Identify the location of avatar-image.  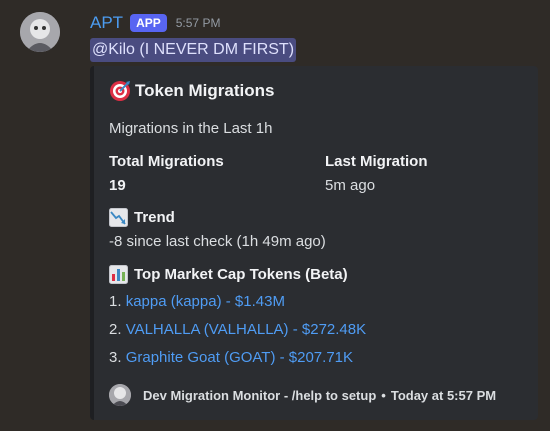
(40, 32).